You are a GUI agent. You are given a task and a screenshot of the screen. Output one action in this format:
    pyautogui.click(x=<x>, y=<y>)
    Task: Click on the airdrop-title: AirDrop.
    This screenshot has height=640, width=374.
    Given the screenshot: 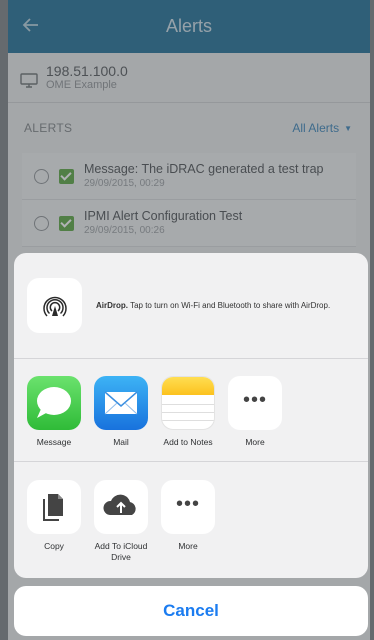 What is the action you would take?
    pyautogui.click(x=112, y=305)
    